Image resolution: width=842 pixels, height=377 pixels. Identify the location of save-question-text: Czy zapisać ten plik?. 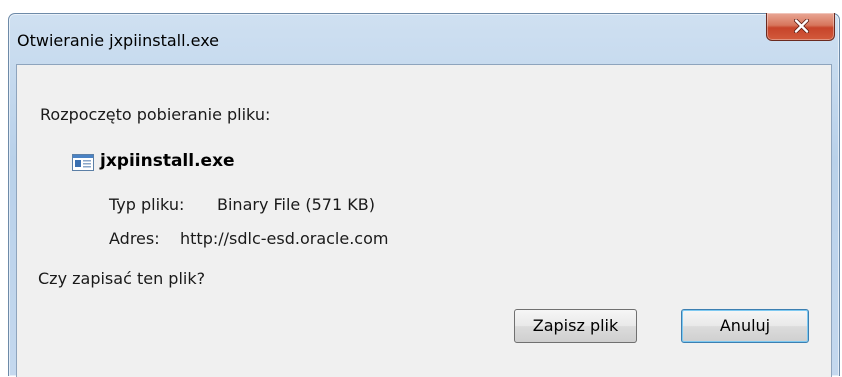
(122, 278).